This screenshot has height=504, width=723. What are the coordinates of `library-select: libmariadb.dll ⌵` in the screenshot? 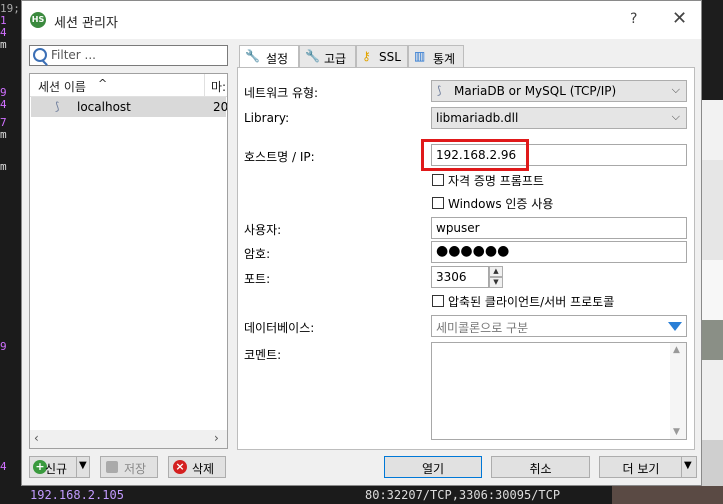 It's located at (559, 118).